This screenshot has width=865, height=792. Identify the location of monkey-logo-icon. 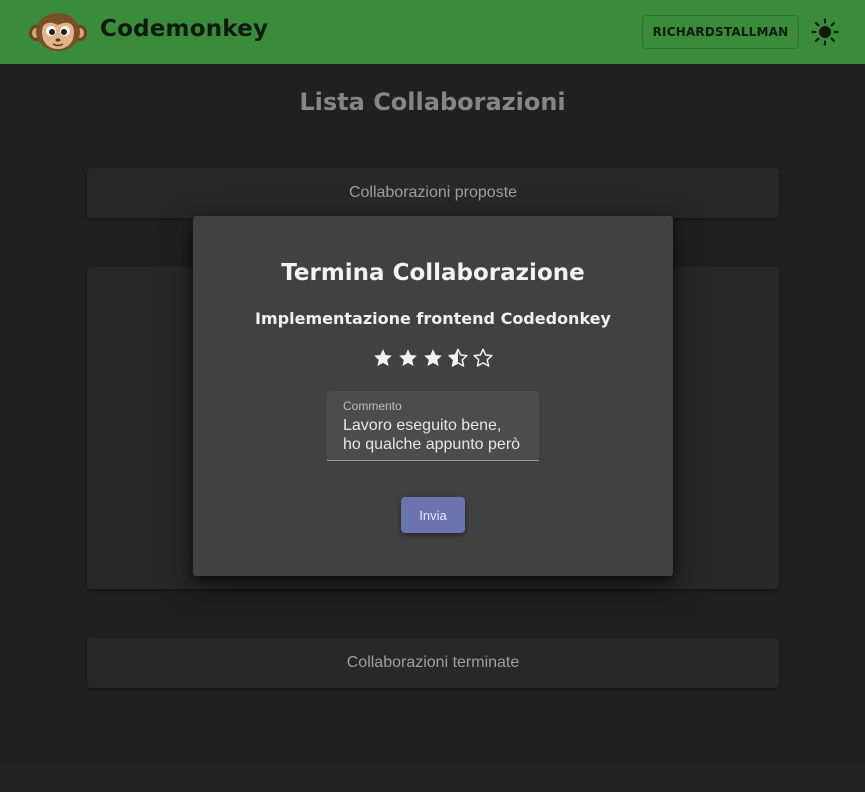
(58, 32).